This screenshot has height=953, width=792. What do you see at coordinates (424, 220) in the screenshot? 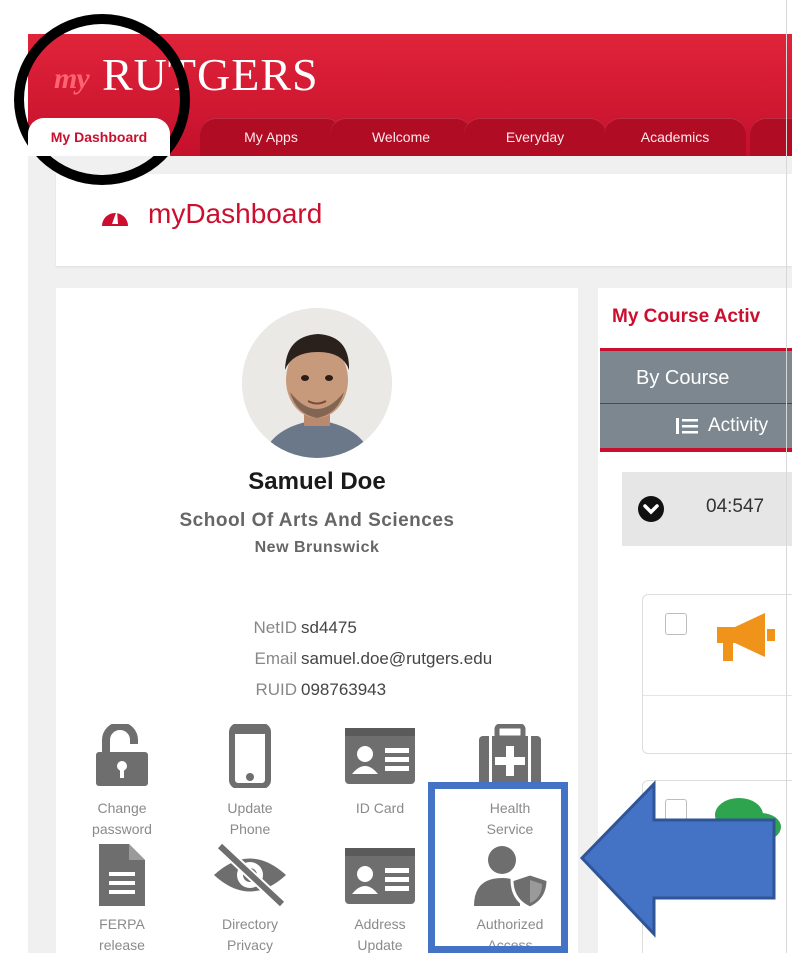
I see `page-title-bar: myDashboard` at bounding box center [424, 220].